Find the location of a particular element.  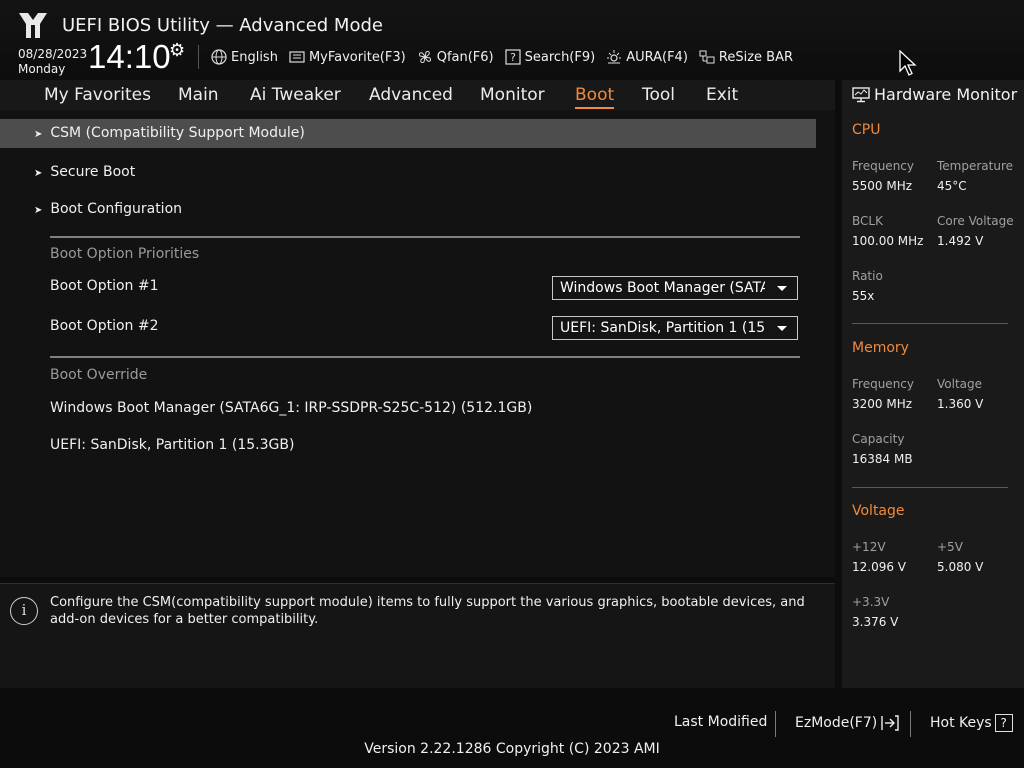

submenu-csm: ➤ CSM (Compatibility Support Module) is located at coordinates (169, 133).